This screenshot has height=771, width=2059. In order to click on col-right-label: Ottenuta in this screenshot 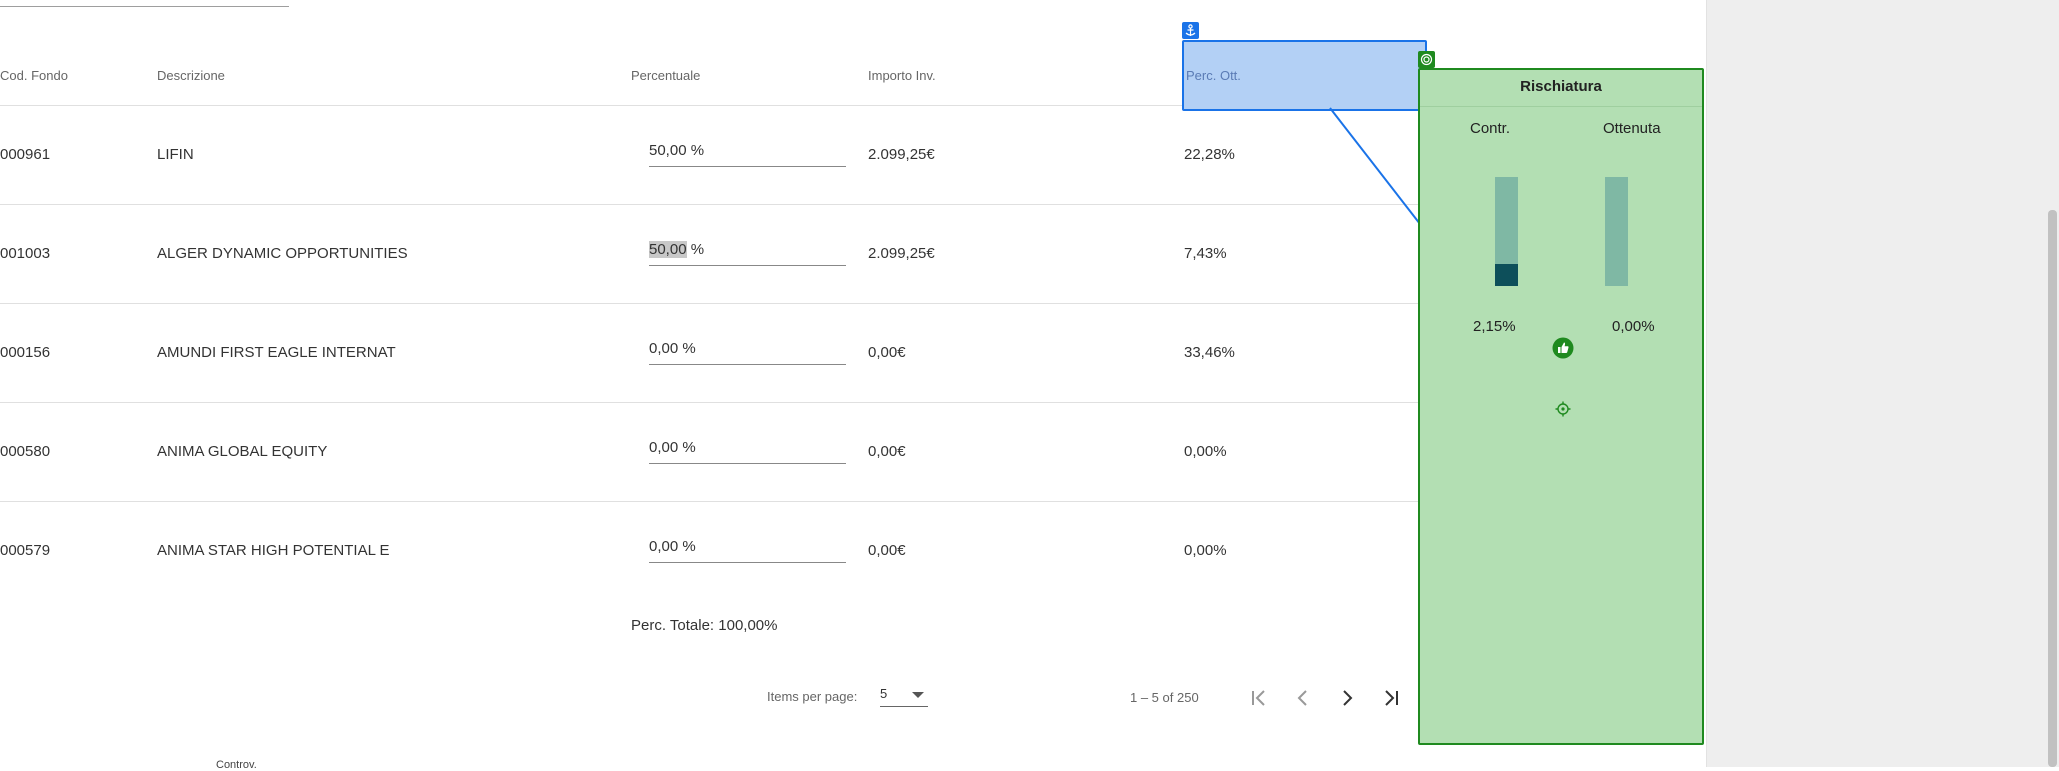, I will do `click(1632, 128)`.